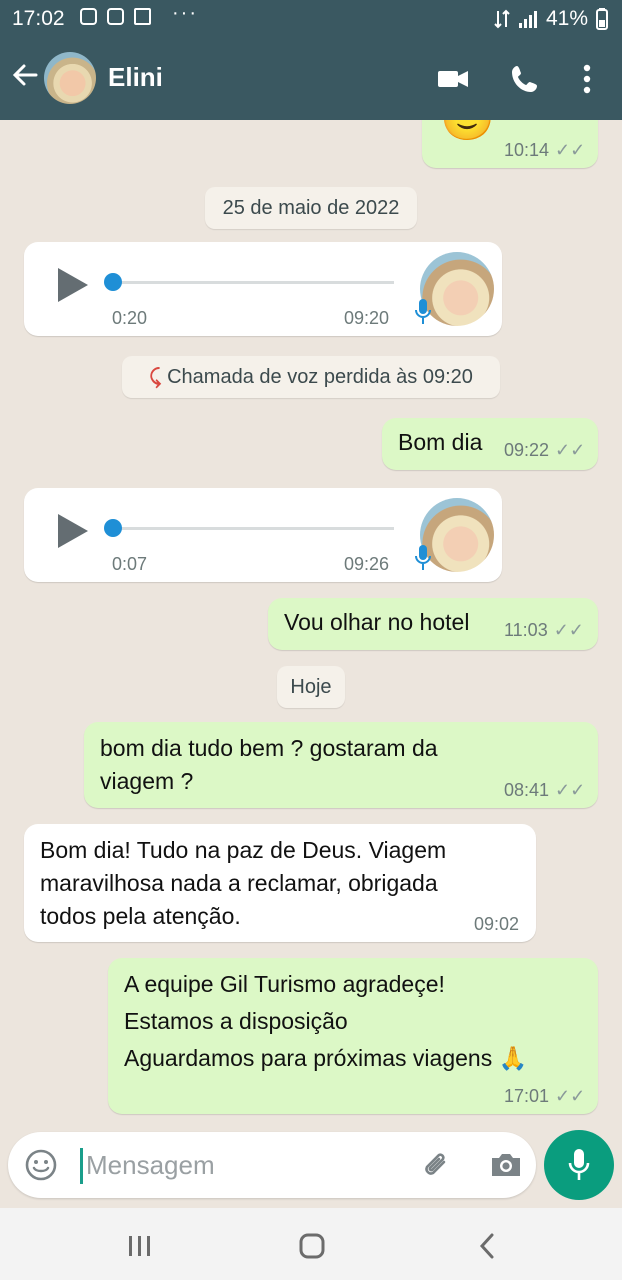 The width and height of the screenshot is (622, 1280). What do you see at coordinates (155, 377) in the screenshot?
I see `missed-call-icon: ⤹` at bounding box center [155, 377].